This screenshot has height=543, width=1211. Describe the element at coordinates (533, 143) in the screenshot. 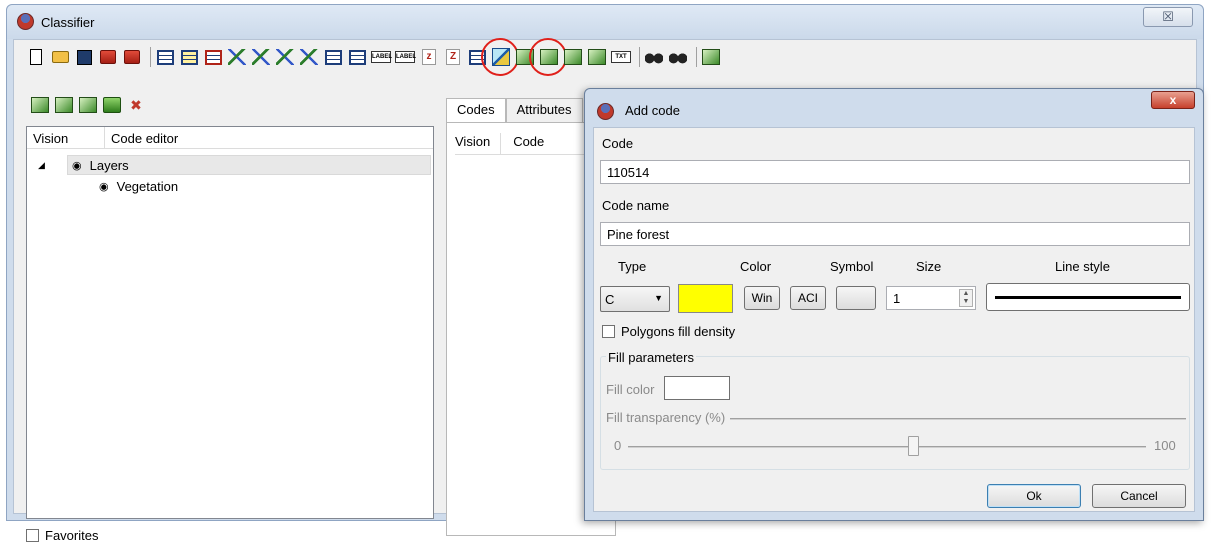

I see `column-code: Code` at that location.